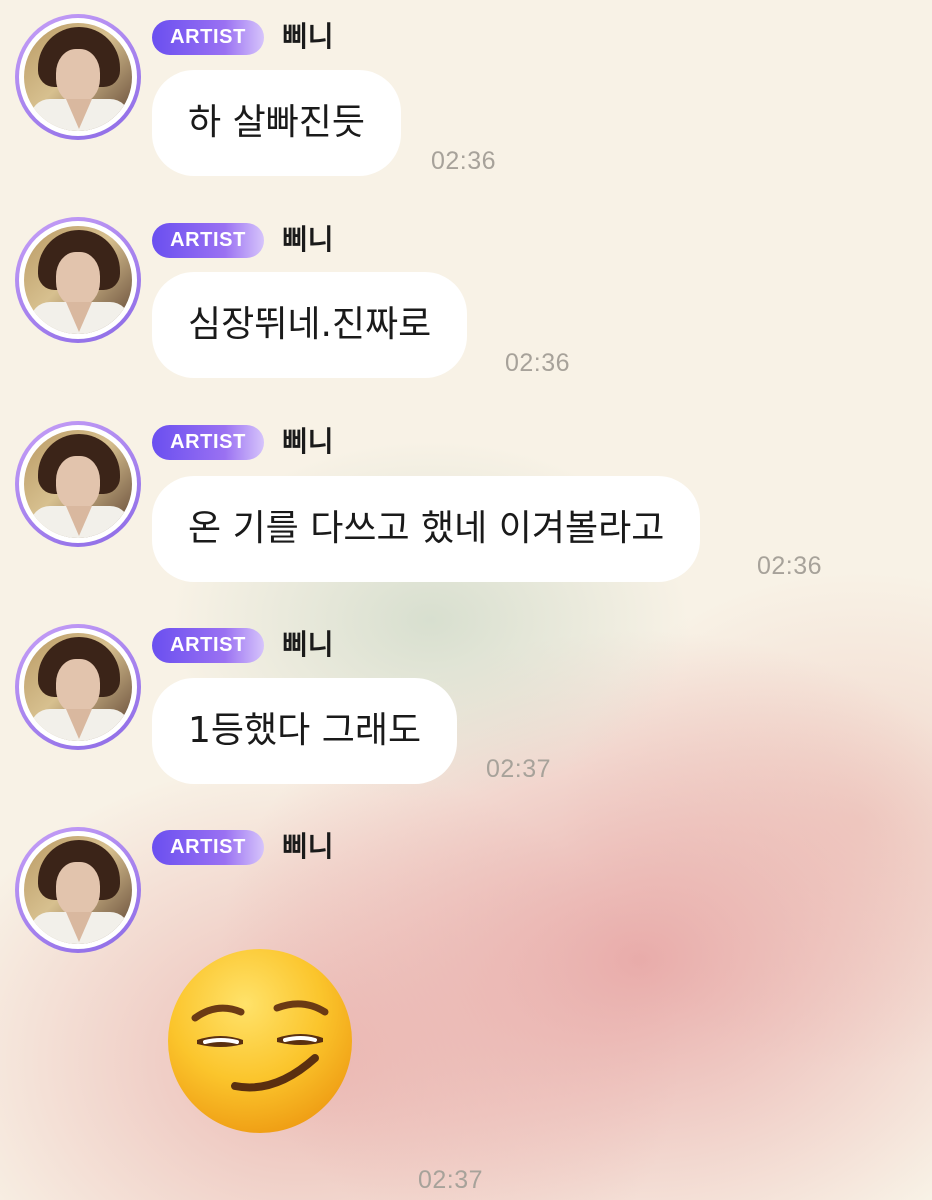  What do you see at coordinates (305, 731) in the screenshot?
I see `message-bubble: 1등했다 그래도` at bounding box center [305, 731].